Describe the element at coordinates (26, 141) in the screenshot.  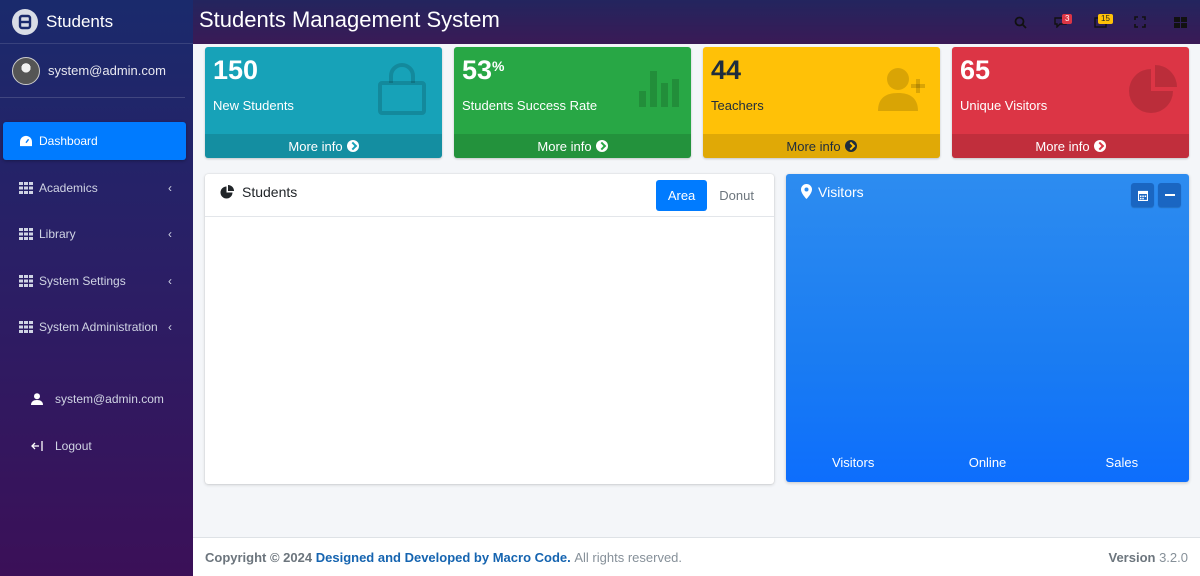
I see `dashboard-icon` at that location.